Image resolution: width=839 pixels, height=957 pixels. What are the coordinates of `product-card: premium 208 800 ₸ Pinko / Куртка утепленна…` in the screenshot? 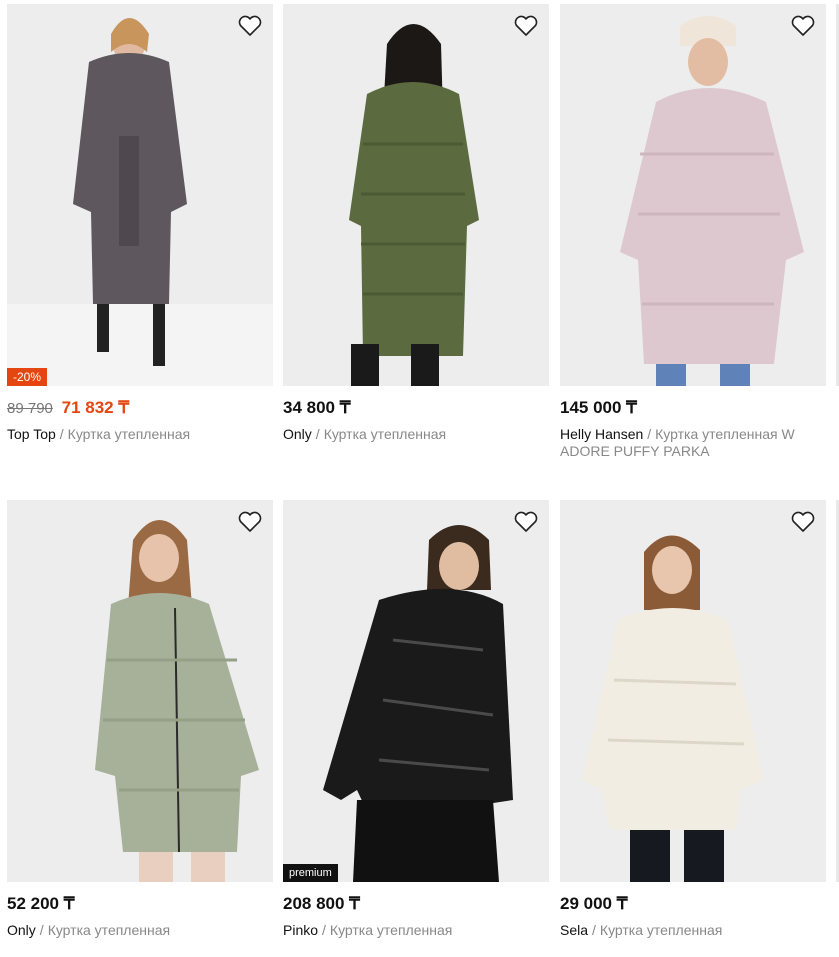 It's located at (416, 719).